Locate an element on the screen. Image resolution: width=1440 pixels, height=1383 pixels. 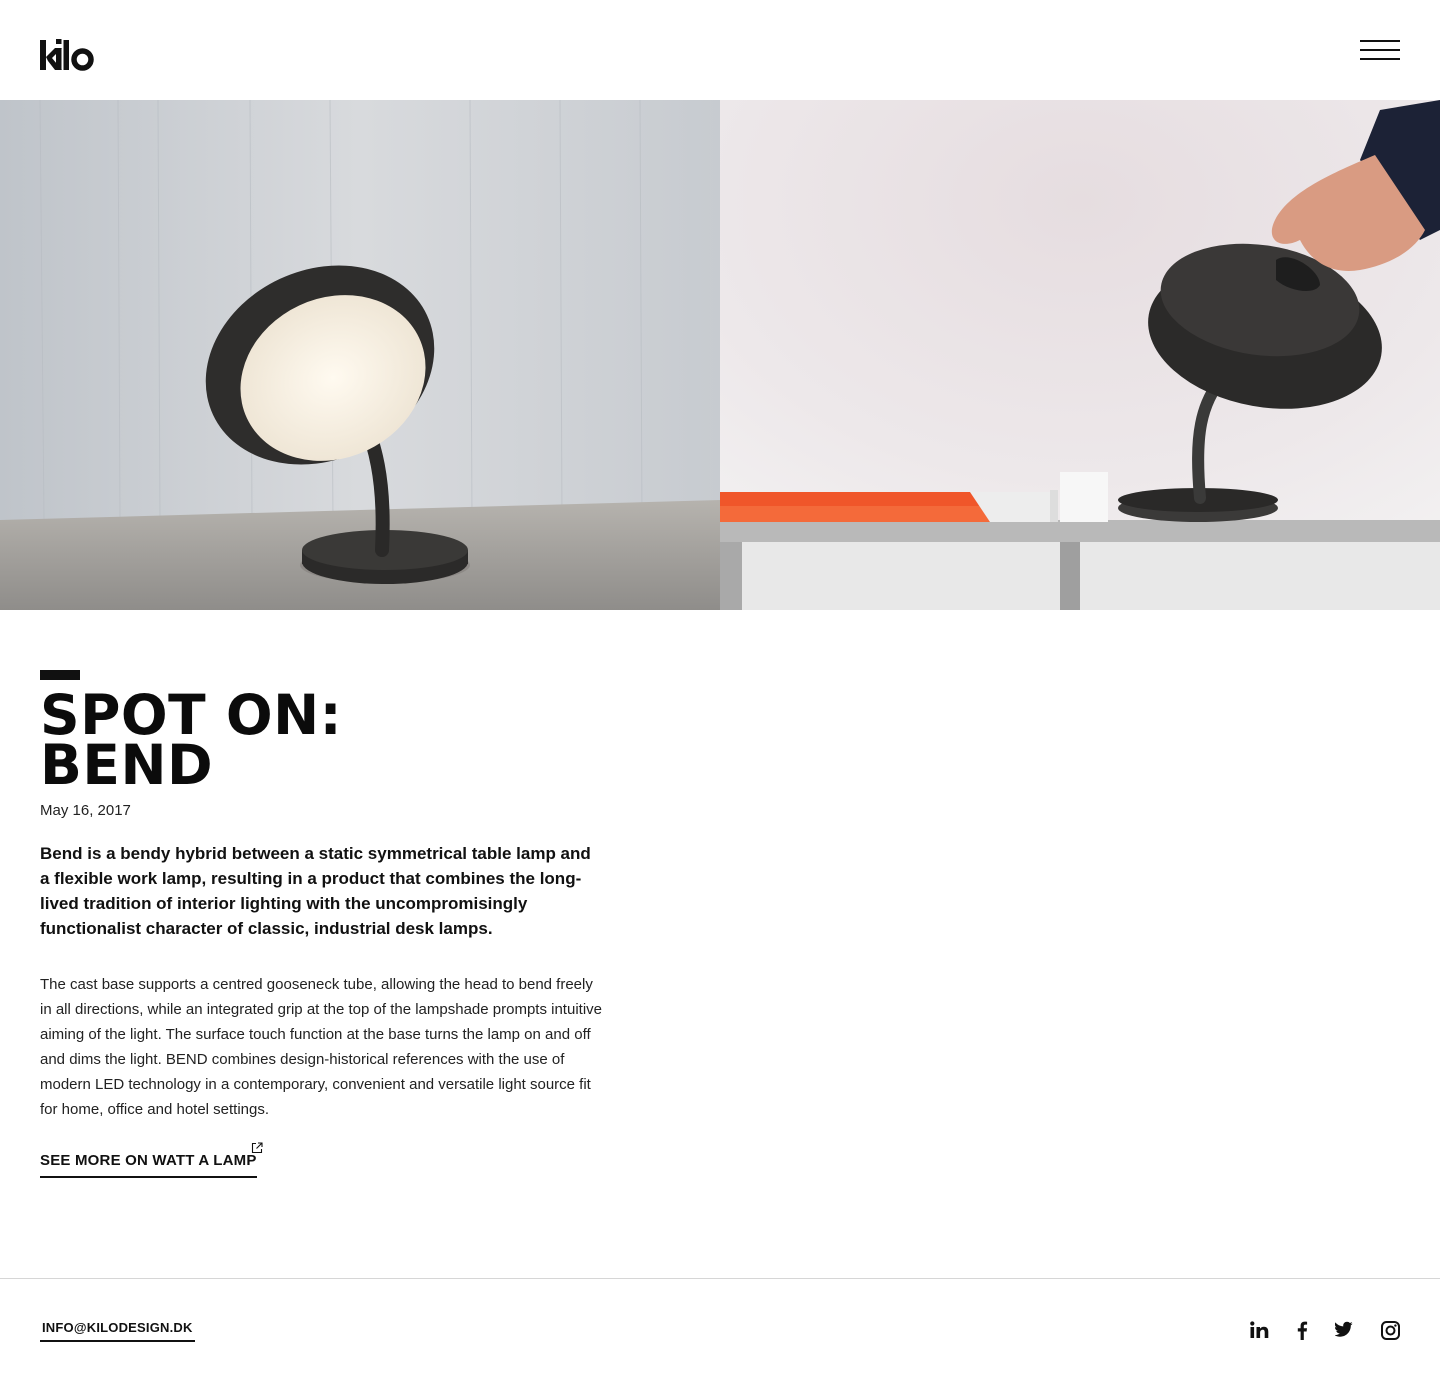
article-title: SPOT ON: BEND is located at coordinates (340, 742).